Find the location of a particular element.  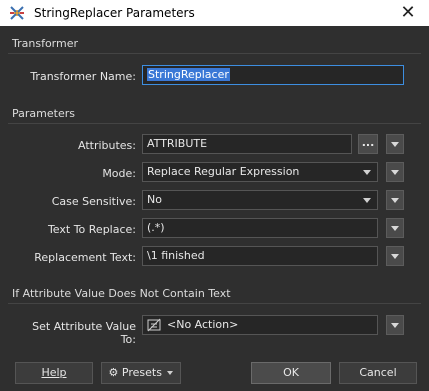

mode-menu-button is located at coordinates (395, 172).